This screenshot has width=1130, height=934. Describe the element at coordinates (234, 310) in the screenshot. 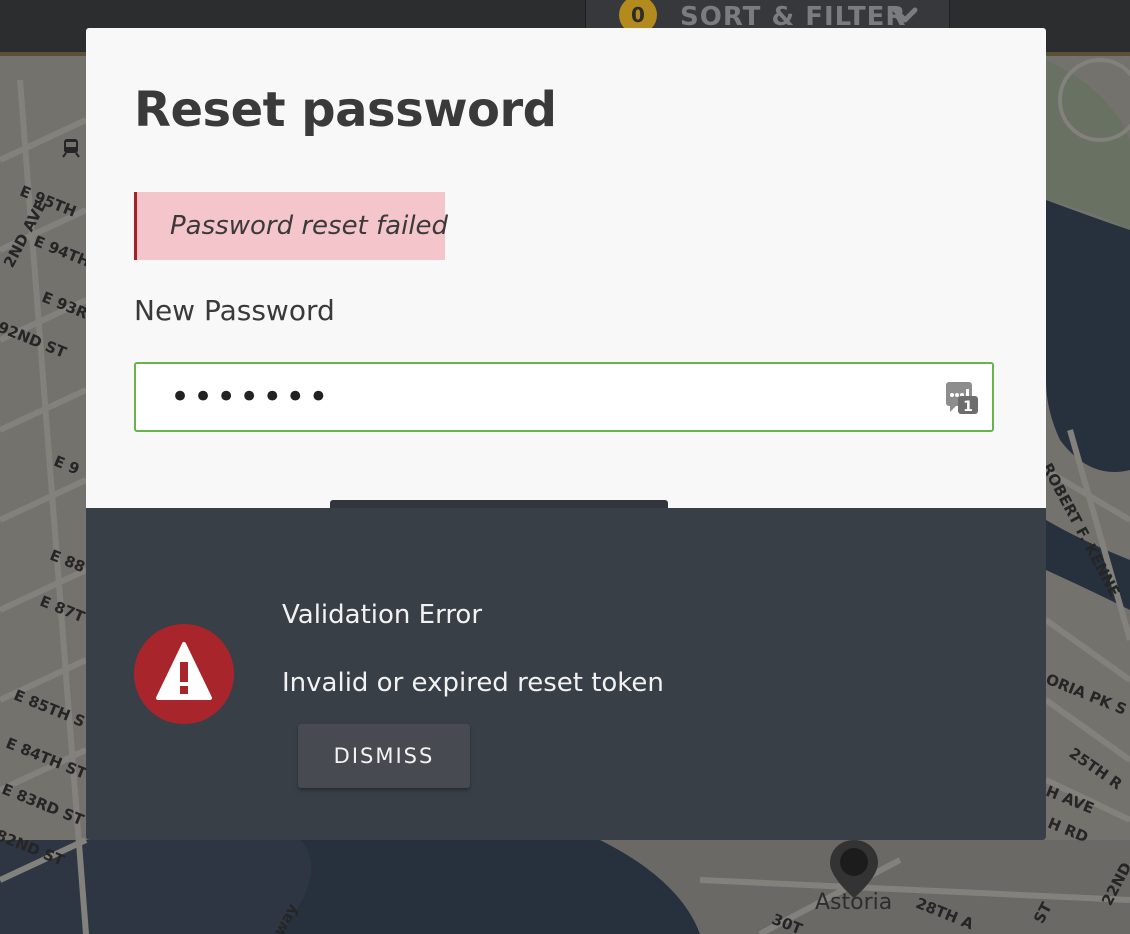

I see `new-password-label: New Password` at that location.